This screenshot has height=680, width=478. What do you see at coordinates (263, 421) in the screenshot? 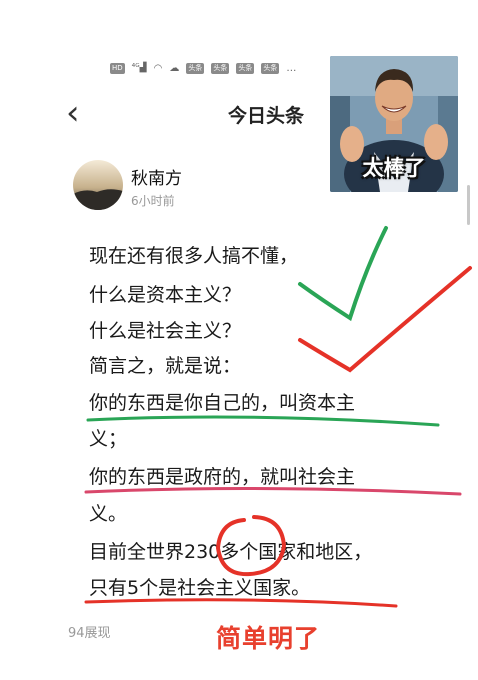
I see `green-underline` at bounding box center [263, 421].